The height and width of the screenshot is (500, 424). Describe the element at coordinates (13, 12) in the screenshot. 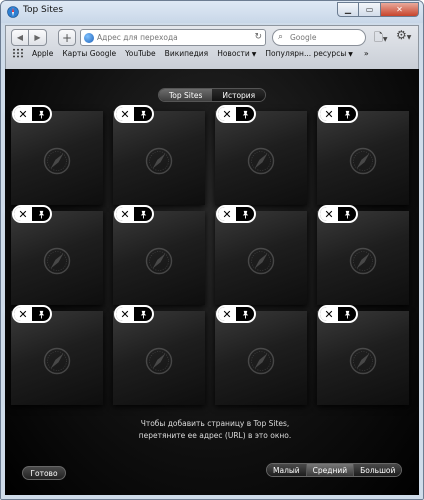

I see `safari-icon` at that location.